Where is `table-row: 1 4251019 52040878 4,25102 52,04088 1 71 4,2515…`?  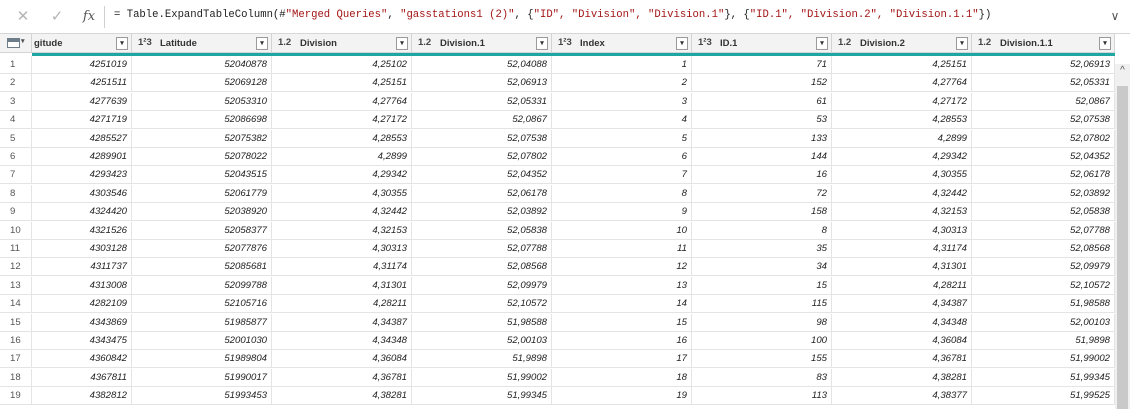
table-row: 1 4251019 52040878 4,25102 52,04088 1 71 4,2515… is located at coordinates (557, 65).